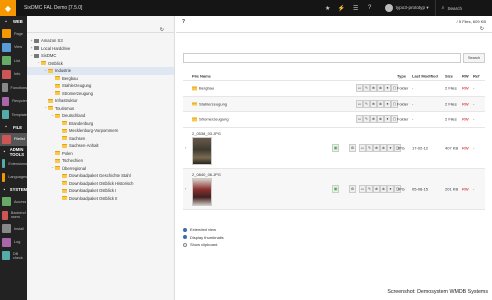 The width and height of the screenshot is (492, 300). What do you see at coordinates (100, 176) in the screenshot?
I see `tree-node: Downloadpaket Geschichte Stahl` at bounding box center [100, 176].